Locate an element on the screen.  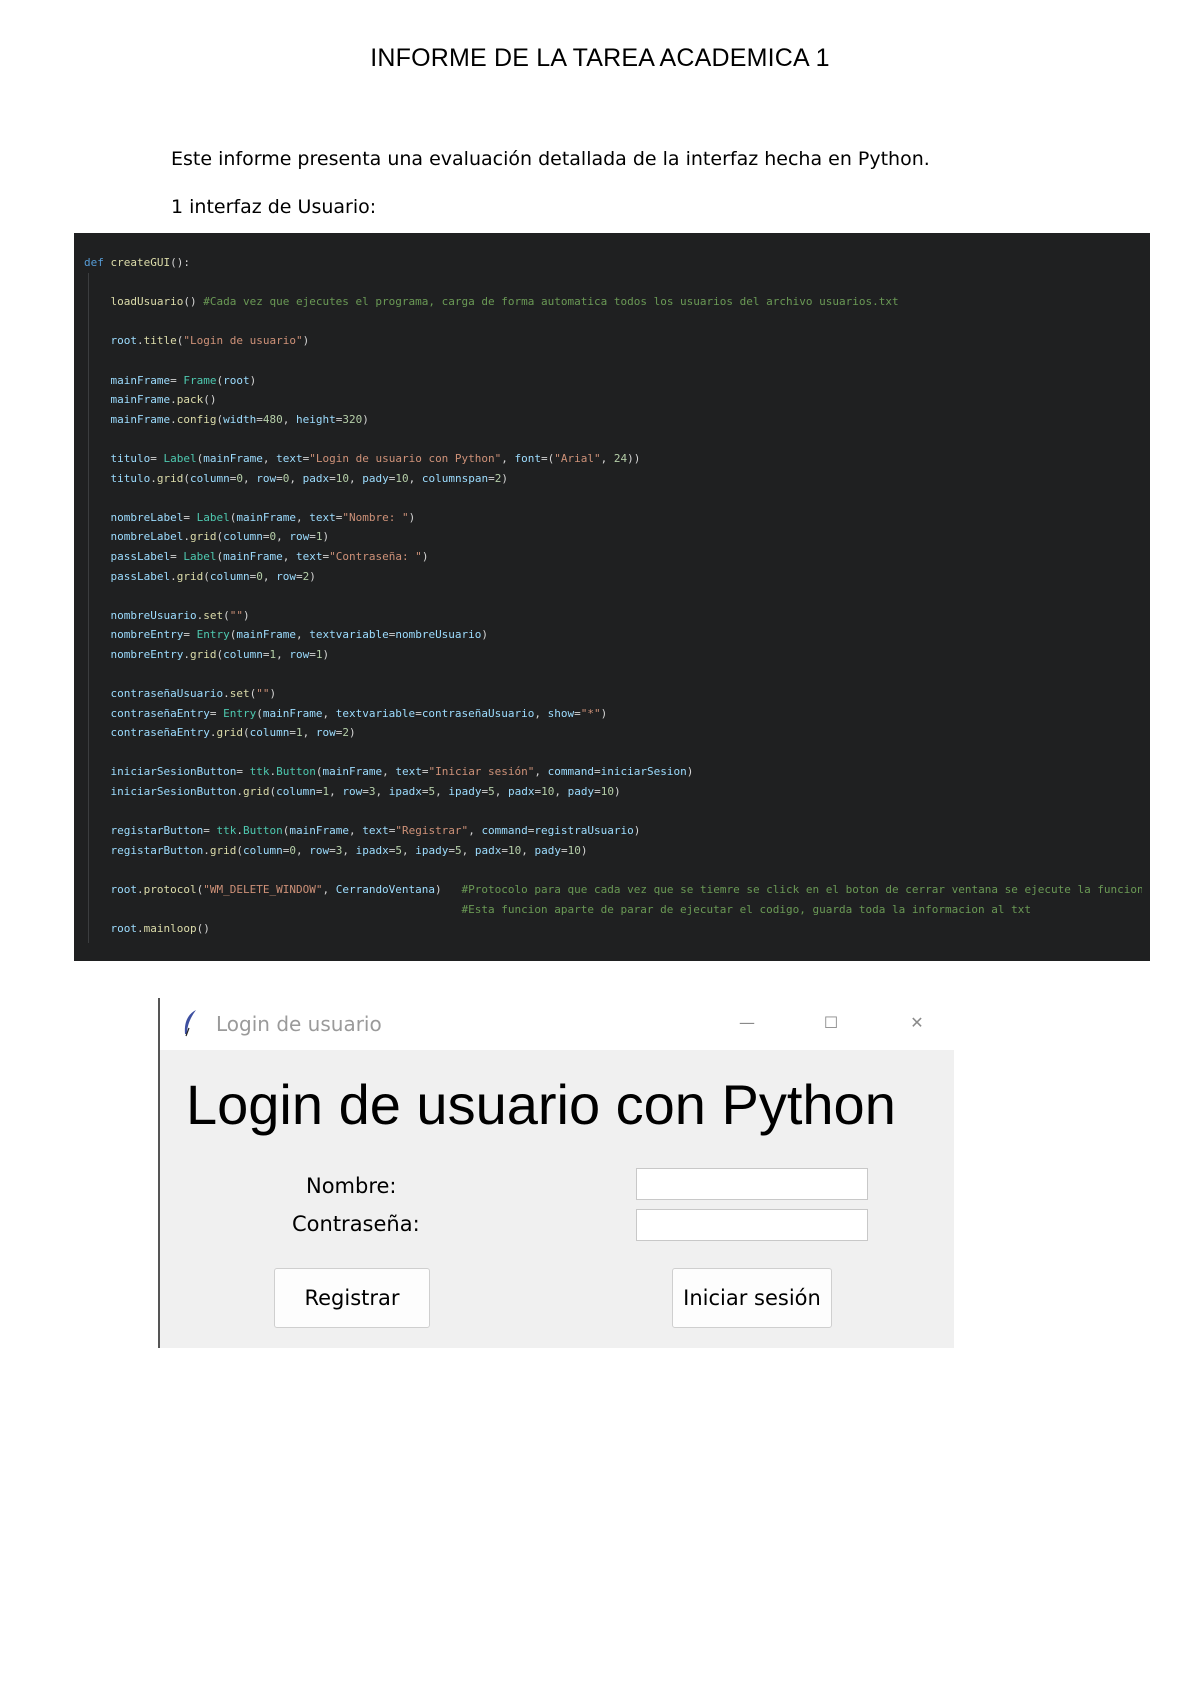
section-heading: 1 interfaz de Usuario: is located at coordinates (274, 207).